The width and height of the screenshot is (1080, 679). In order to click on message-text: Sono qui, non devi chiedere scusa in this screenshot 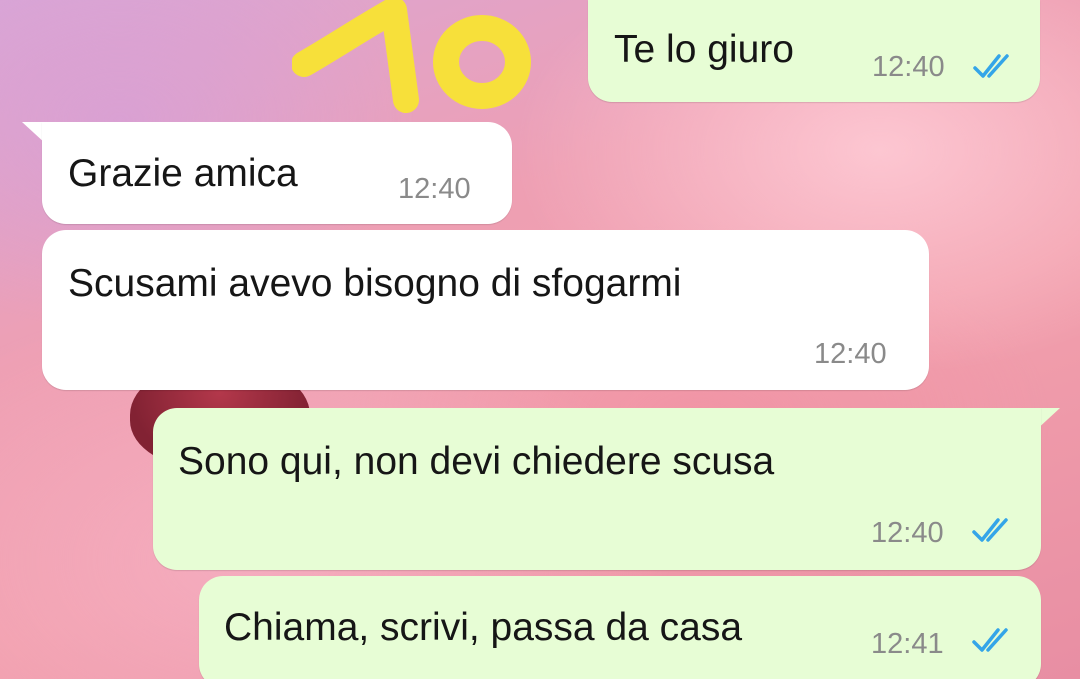, I will do `click(476, 461)`.